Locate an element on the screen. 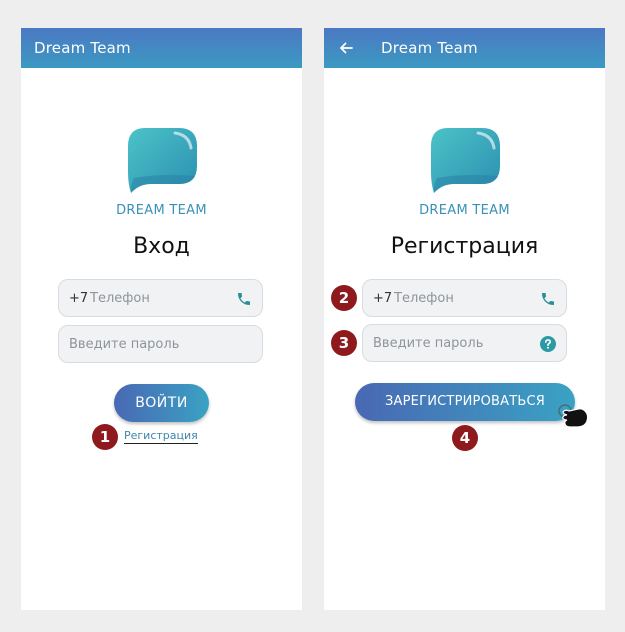 The image size is (625, 632). register-button: ЗАРЕГИСТРИРОВАТЬСЯ is located at coordinates (465, 402).